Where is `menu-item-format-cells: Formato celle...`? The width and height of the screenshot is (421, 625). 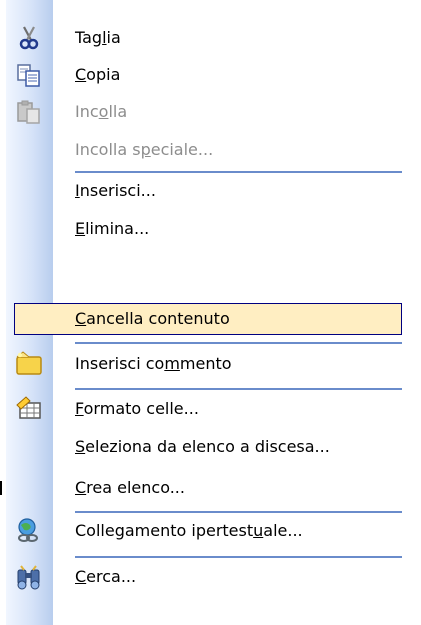
menu-item-format-cells: Formato celle... is located at coordinates (208, 409).